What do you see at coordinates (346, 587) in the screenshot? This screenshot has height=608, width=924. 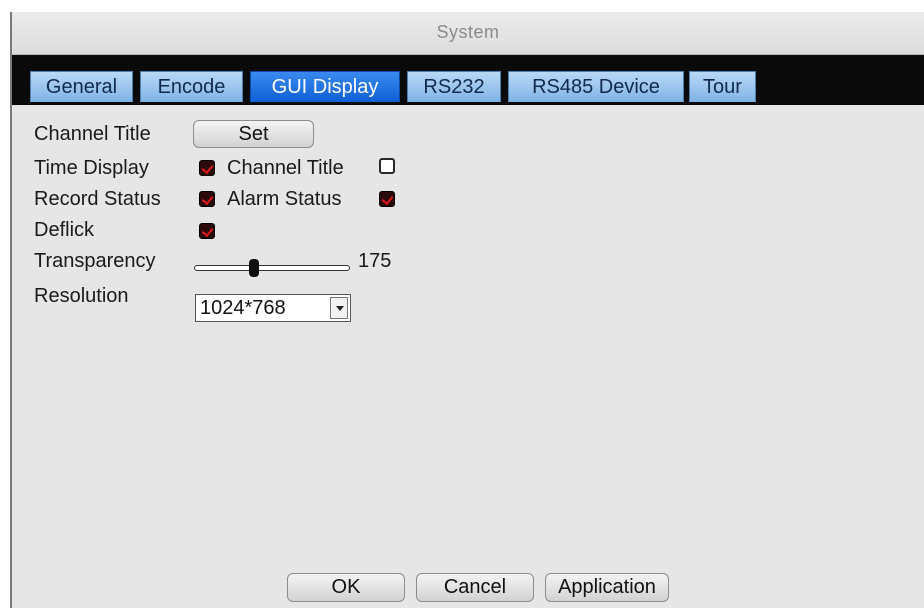 I see `ok-button: OK` at bounding box center [346, 587].